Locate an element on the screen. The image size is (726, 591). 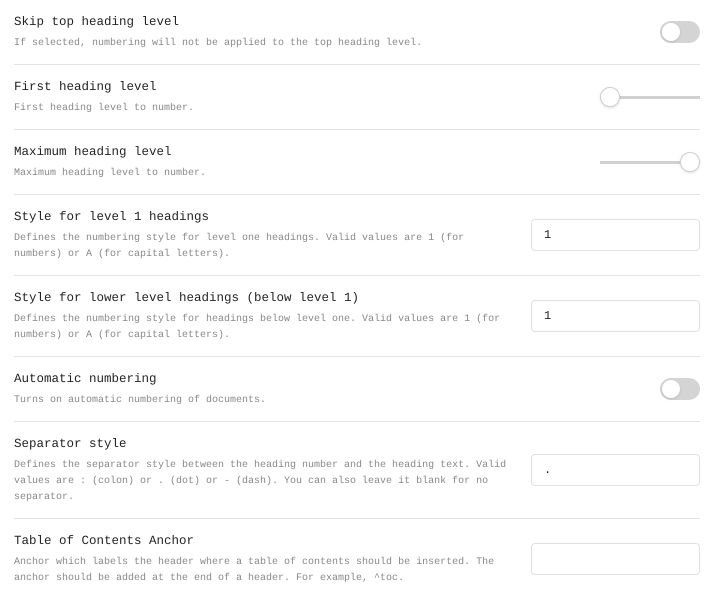
setting-description: Maximum heading level to number. is located at coordinates (111, 173).